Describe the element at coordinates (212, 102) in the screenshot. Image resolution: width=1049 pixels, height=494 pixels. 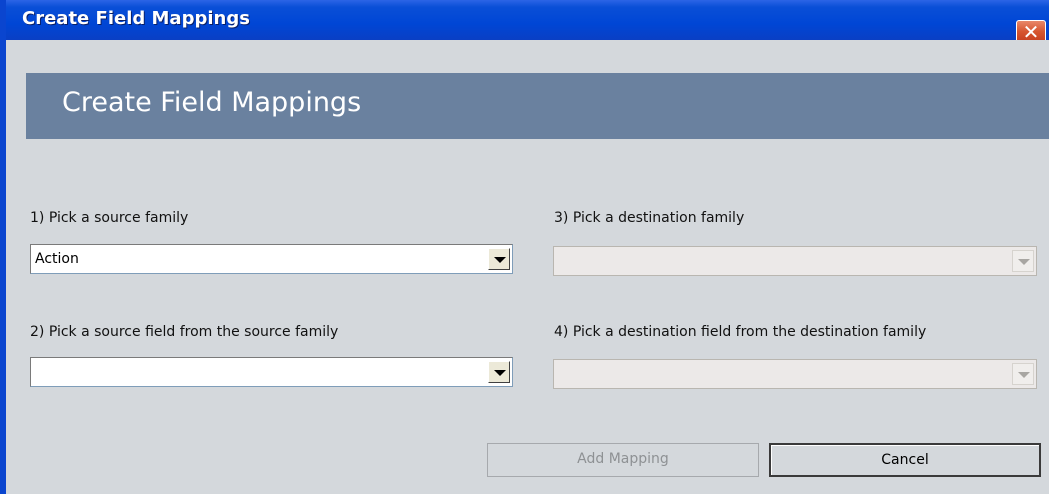
I see `page-title: Create Field Mappings` at that location.